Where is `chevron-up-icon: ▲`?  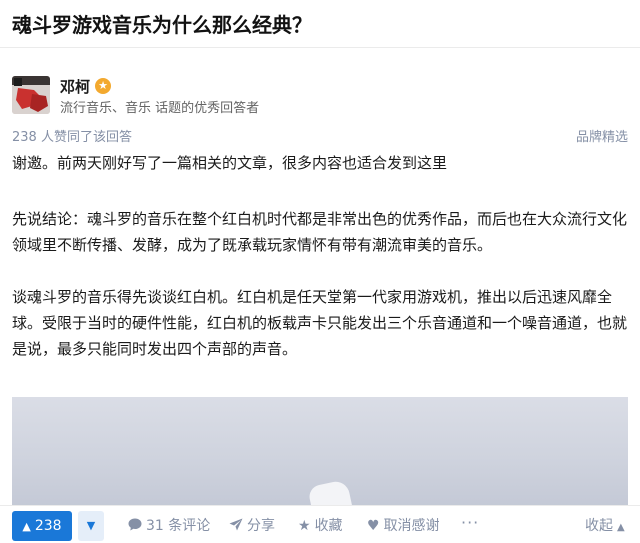
chevron-up-icon: ▲ is located at coordinates (621, 527).